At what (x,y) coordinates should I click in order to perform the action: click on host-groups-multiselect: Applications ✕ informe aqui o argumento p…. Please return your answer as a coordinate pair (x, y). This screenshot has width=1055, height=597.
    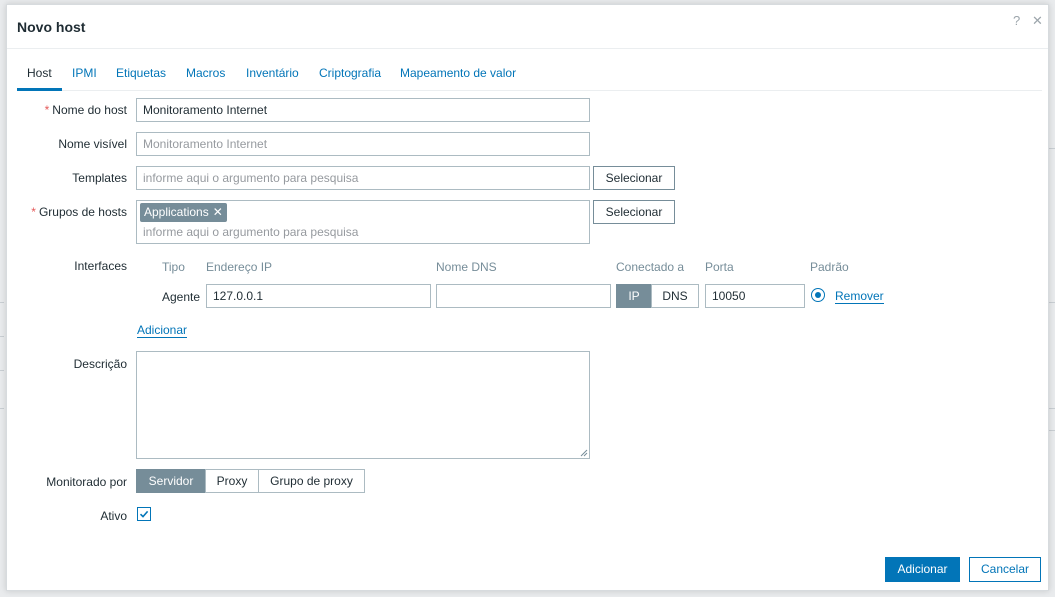
    Looking at the image, I should click on (363, 222).